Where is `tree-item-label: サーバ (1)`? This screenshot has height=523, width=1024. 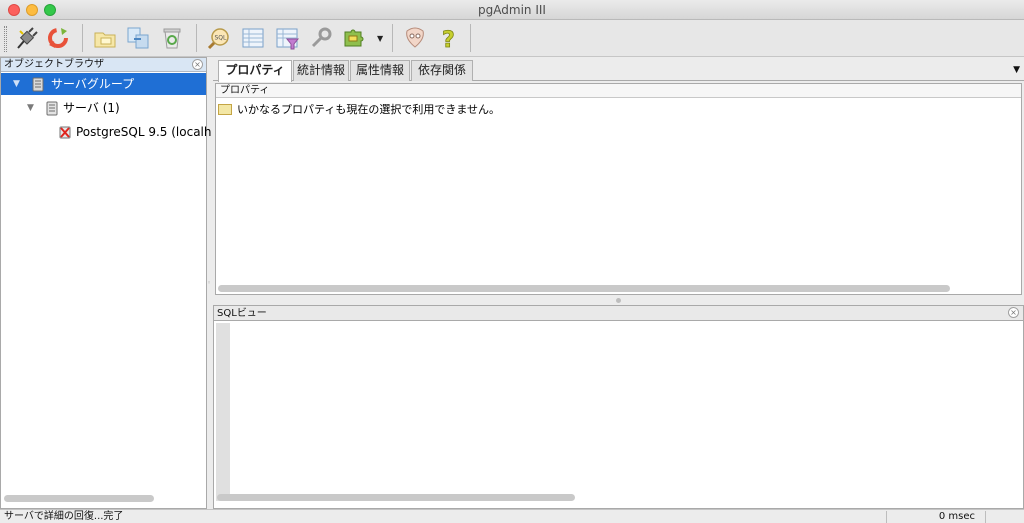
tree-item-label: サーバ (1) is located at coordinates (91, 108).